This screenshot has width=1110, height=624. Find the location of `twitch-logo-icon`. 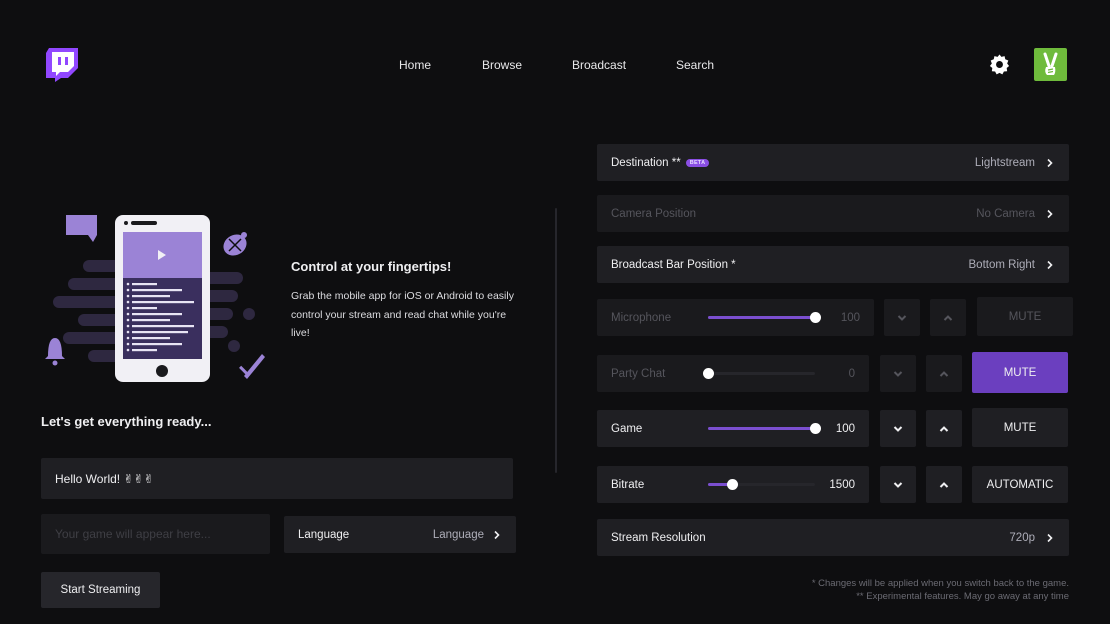

twitch-logo-icon is located at coordinates (62, 65).